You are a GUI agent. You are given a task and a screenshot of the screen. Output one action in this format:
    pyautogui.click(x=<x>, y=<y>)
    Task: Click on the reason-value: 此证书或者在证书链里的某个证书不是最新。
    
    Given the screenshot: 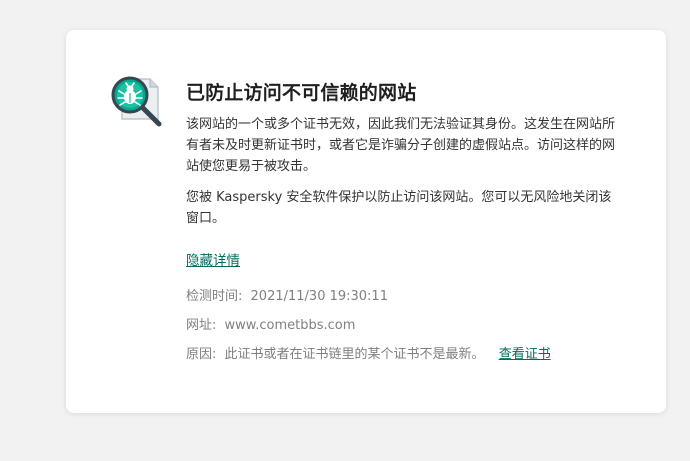 What is the action you would take?
    pyautogui.click(x=354, y=354)
    